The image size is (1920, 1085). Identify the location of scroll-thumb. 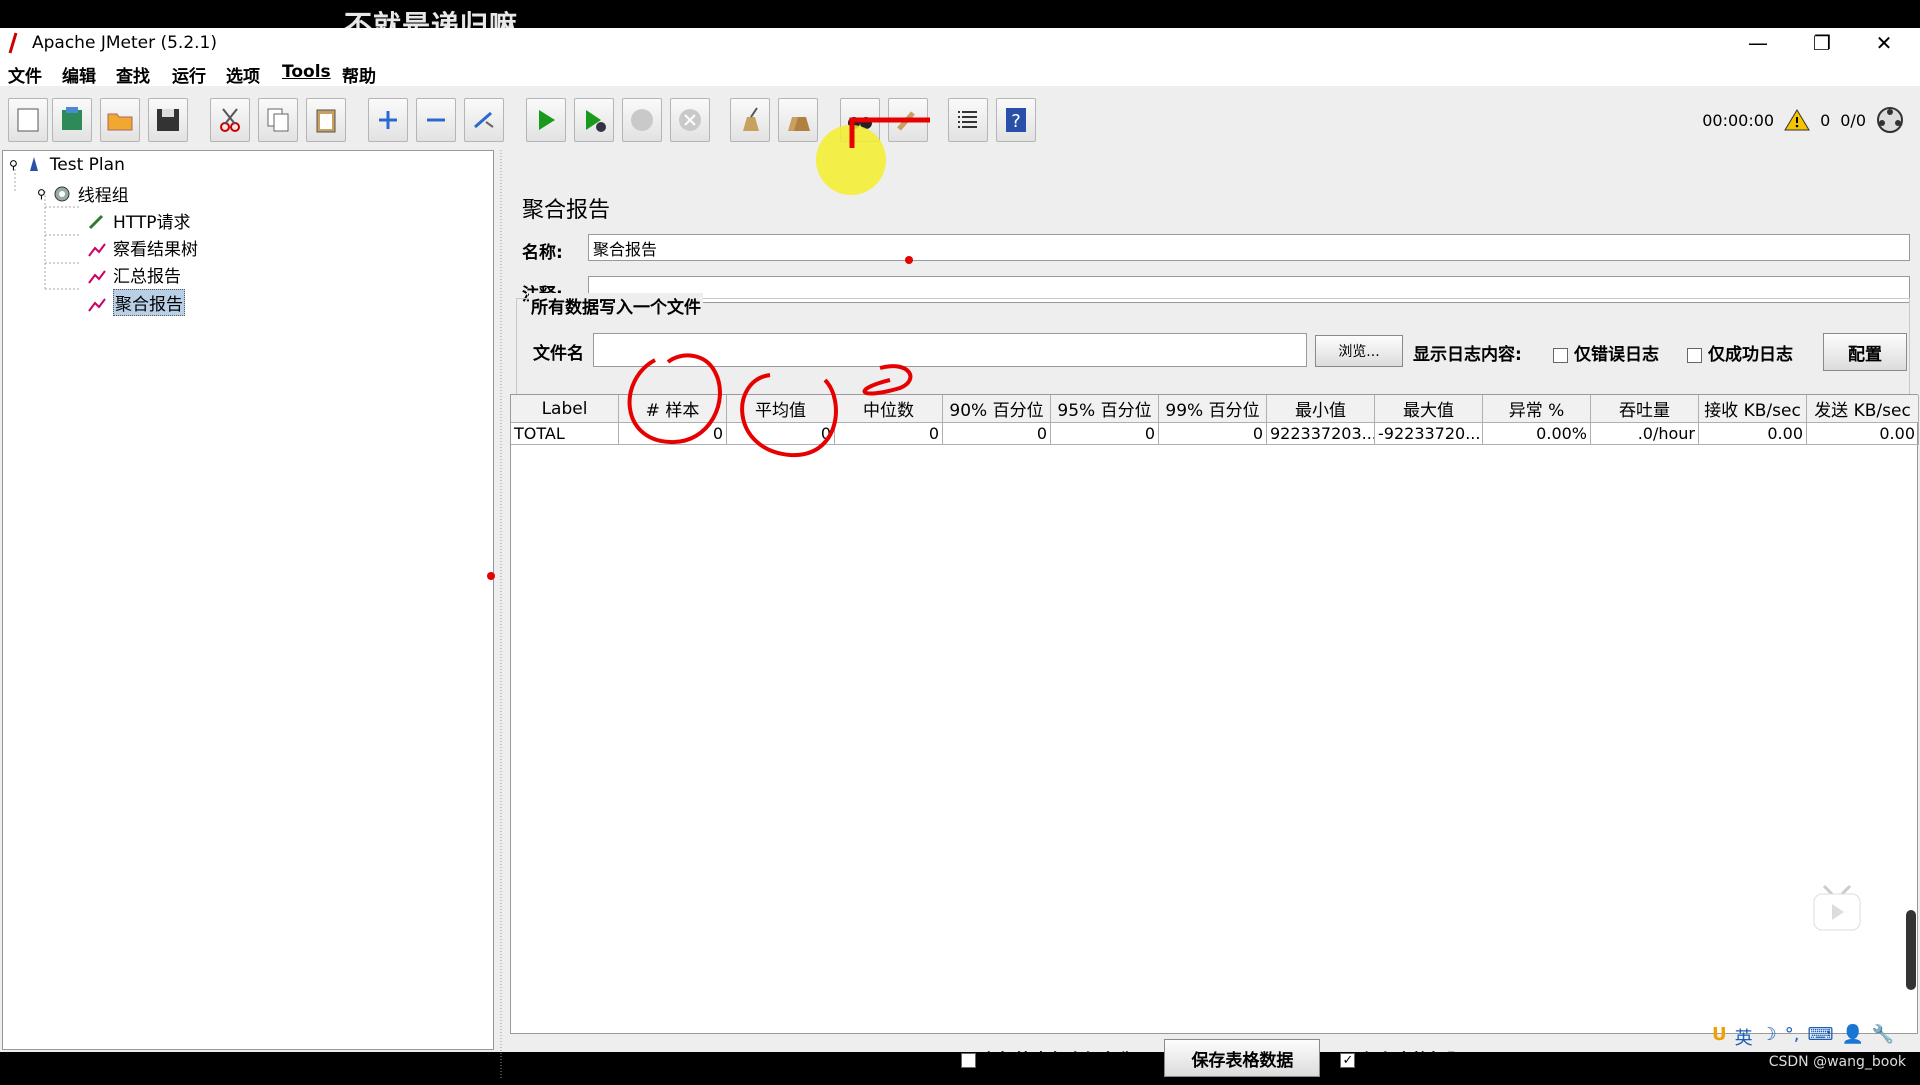
(1911, 950).